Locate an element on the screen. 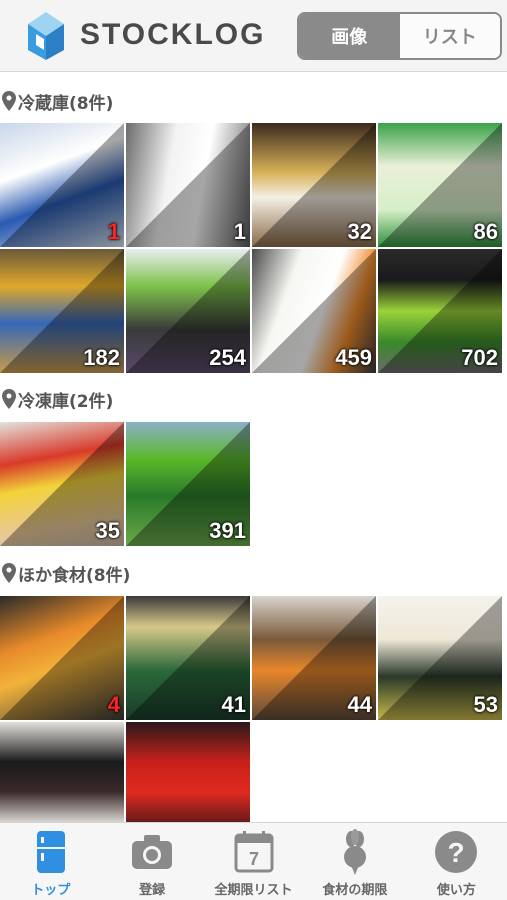 This screenshot has height=900, width=507. tab-all-expiry-list: 7 全期限リスト is located at coordinates (253, 861).